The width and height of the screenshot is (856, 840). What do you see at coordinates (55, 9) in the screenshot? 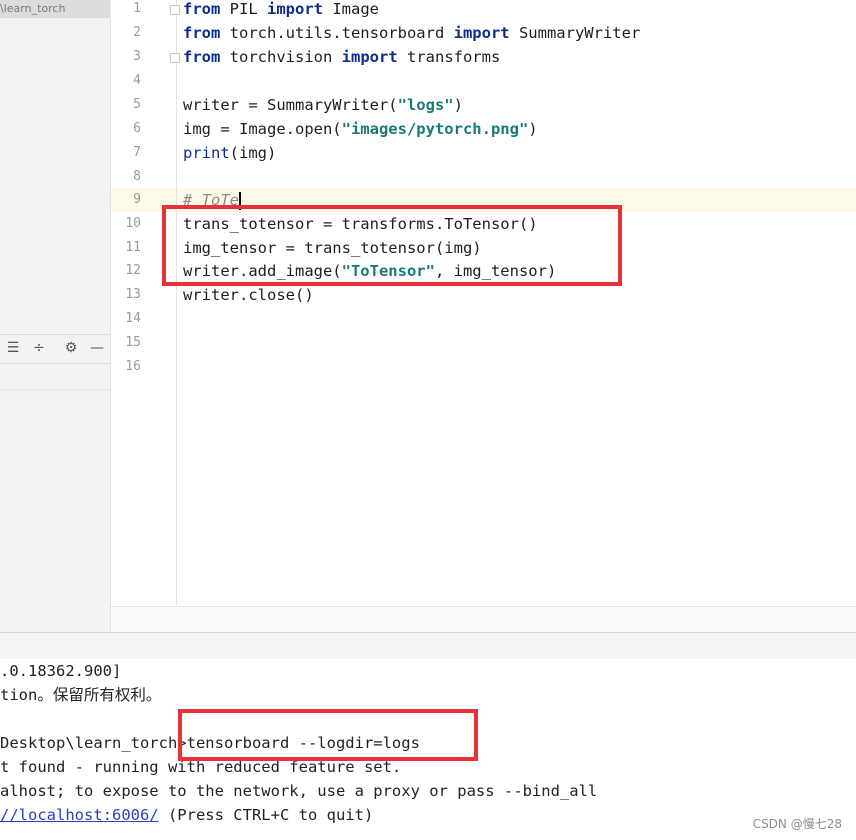
I see `project-path-label: \learn_torch` at bounding box center [55, 9].